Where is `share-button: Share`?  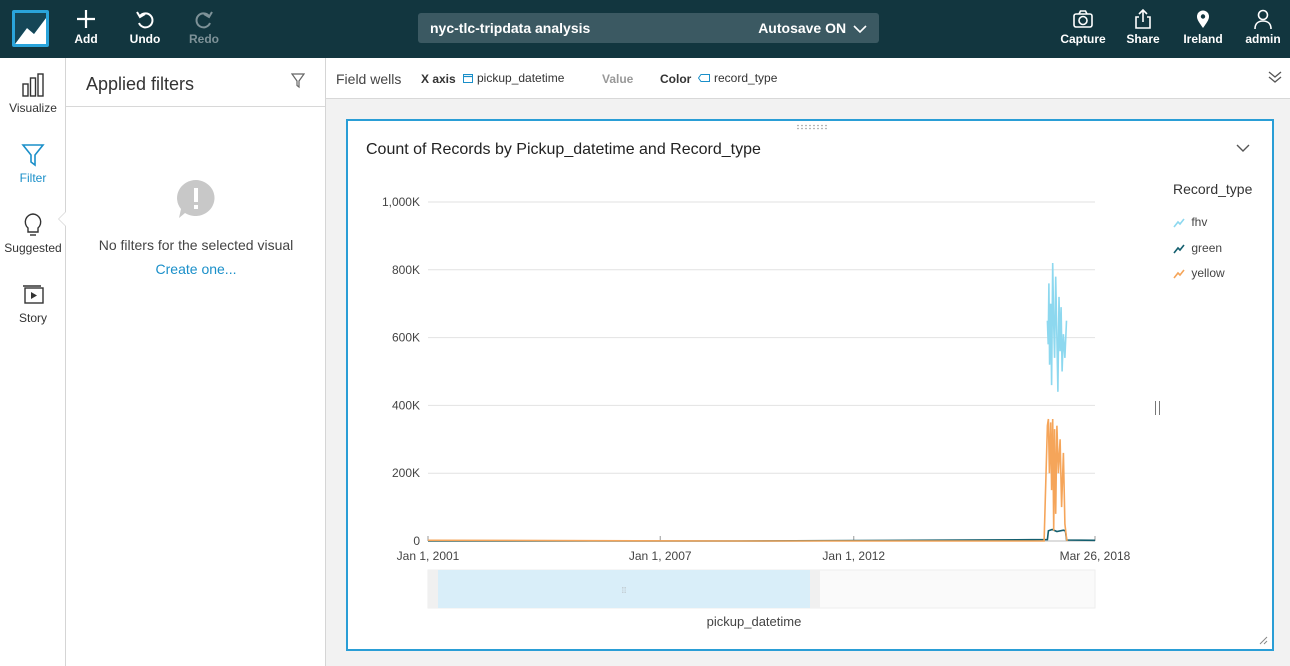
share-button: Share is located at coordinates (1143, 30).